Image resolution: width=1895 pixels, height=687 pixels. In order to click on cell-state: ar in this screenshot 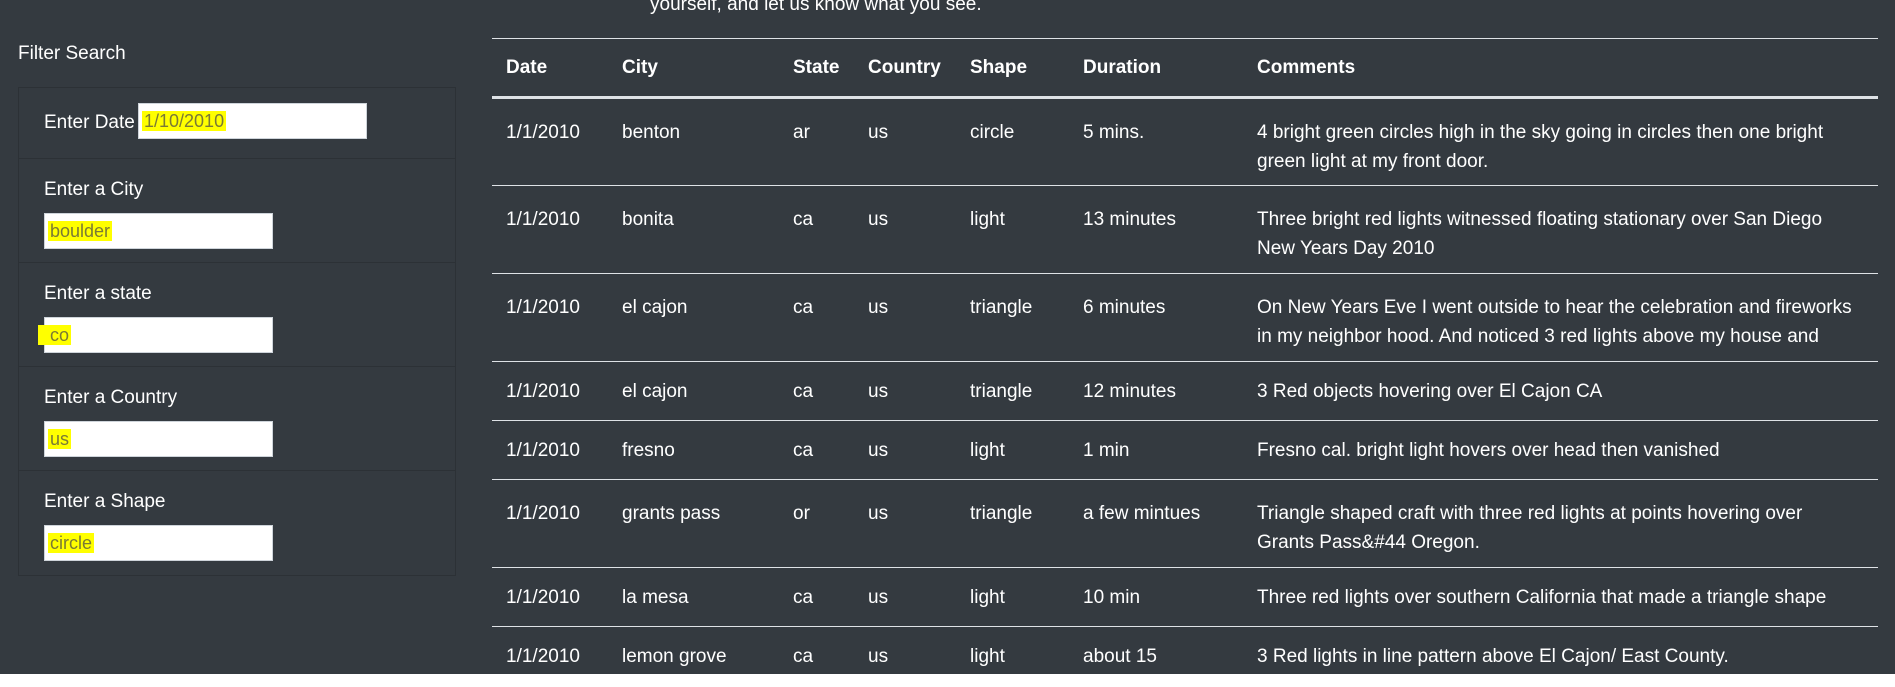, I will do `click(801, 132)`.